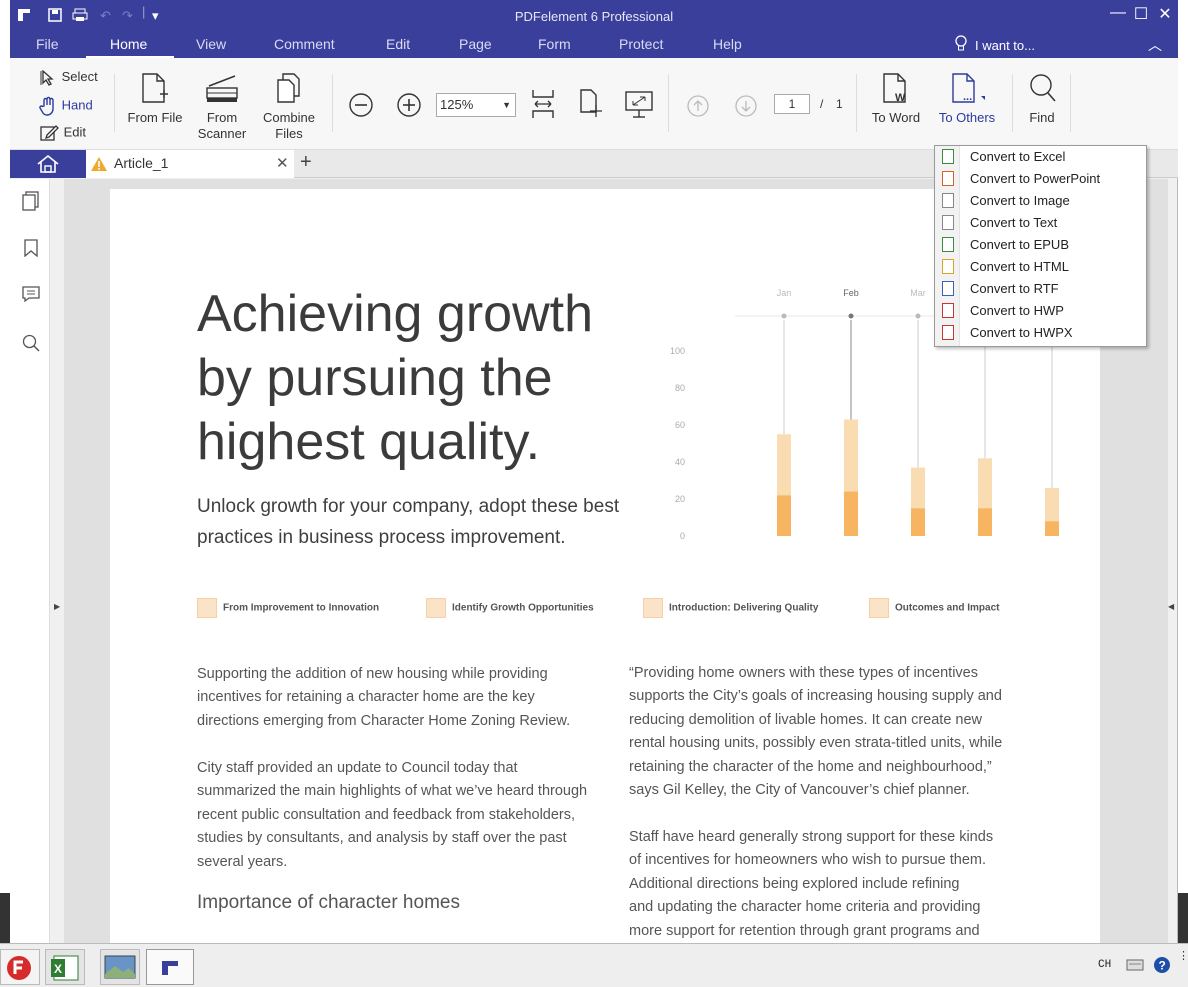 This screenshot has height=987, width=1188. What do you see at coordinates (1040, 289) in the screenshot?
I see `convert-rtf-item: Convert to RTF` at bounding box center [1040, 289].